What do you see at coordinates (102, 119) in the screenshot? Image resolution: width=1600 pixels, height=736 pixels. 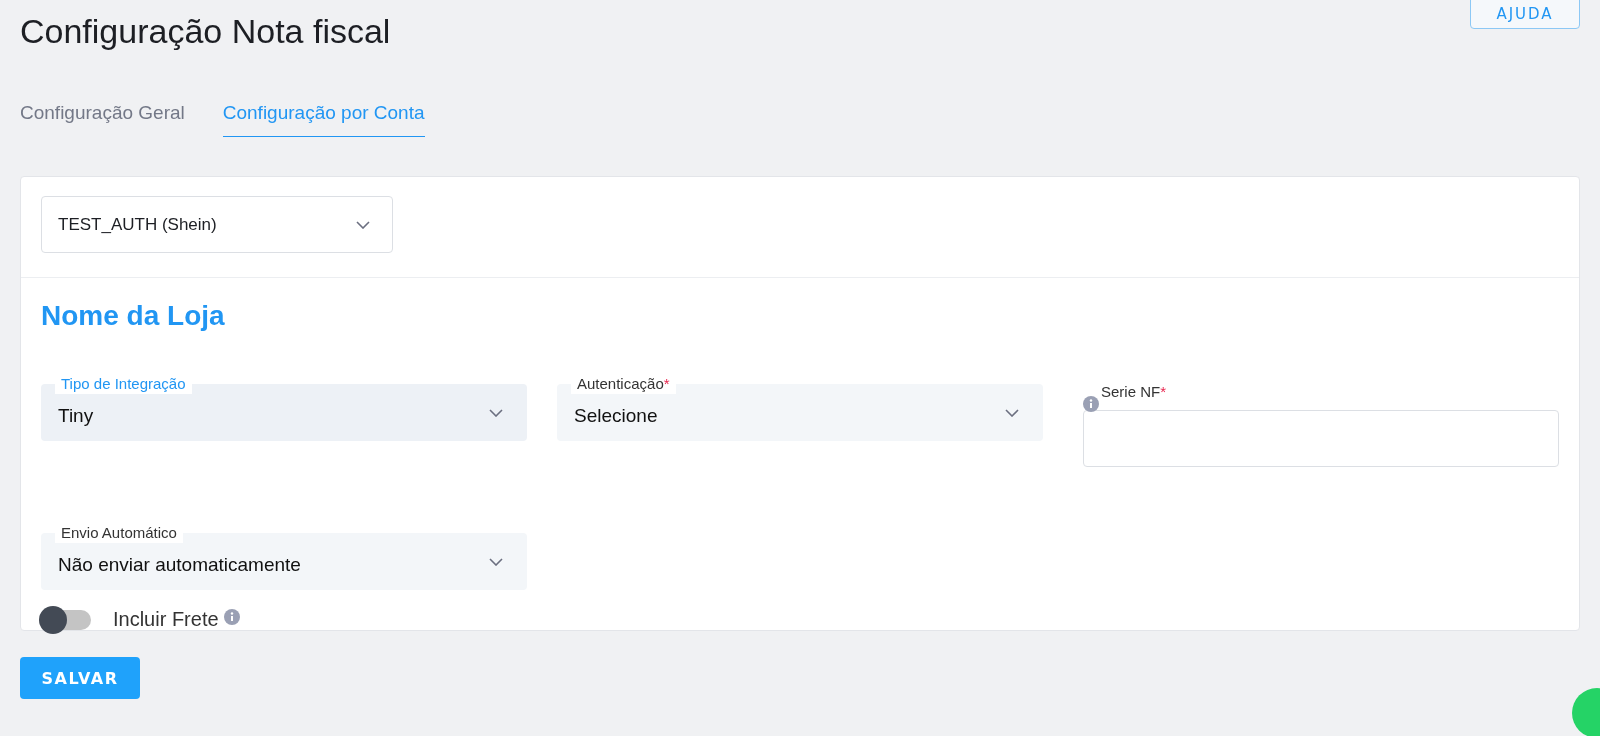 I see `tab: Configuração Geral` at bounding box center [102, 119].